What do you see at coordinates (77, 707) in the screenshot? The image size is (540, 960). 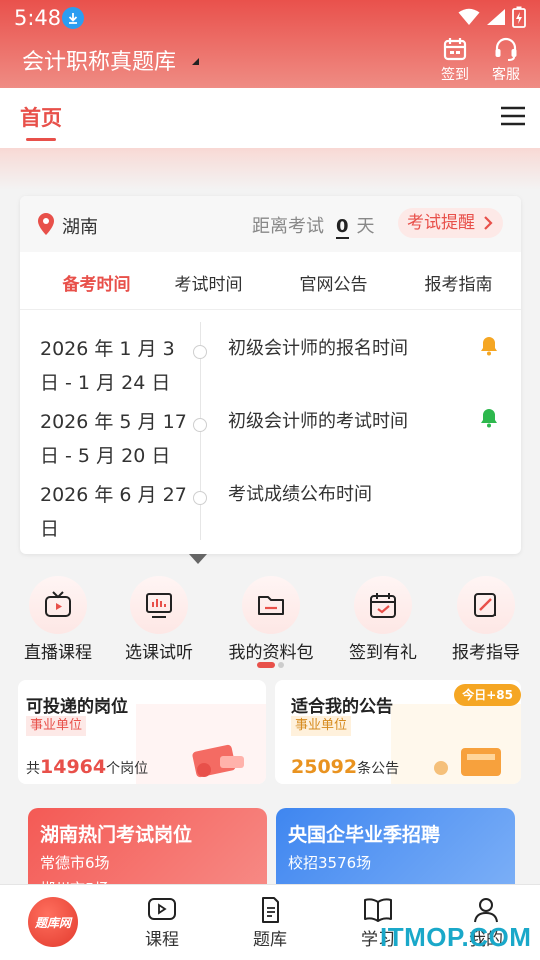 I see `jobs-title: 可投递的岗位` at bounding box center [77, 707].